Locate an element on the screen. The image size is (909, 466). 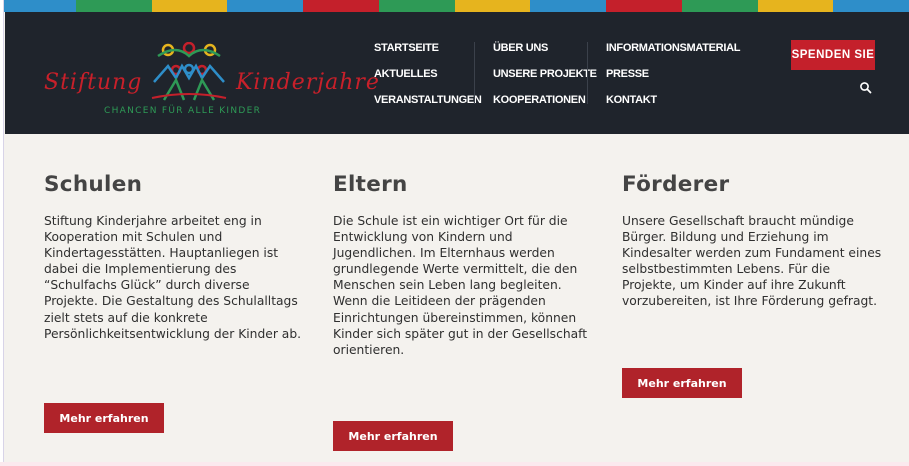
section-title-foerderer: Förderer is located at coordinates (676, 184).